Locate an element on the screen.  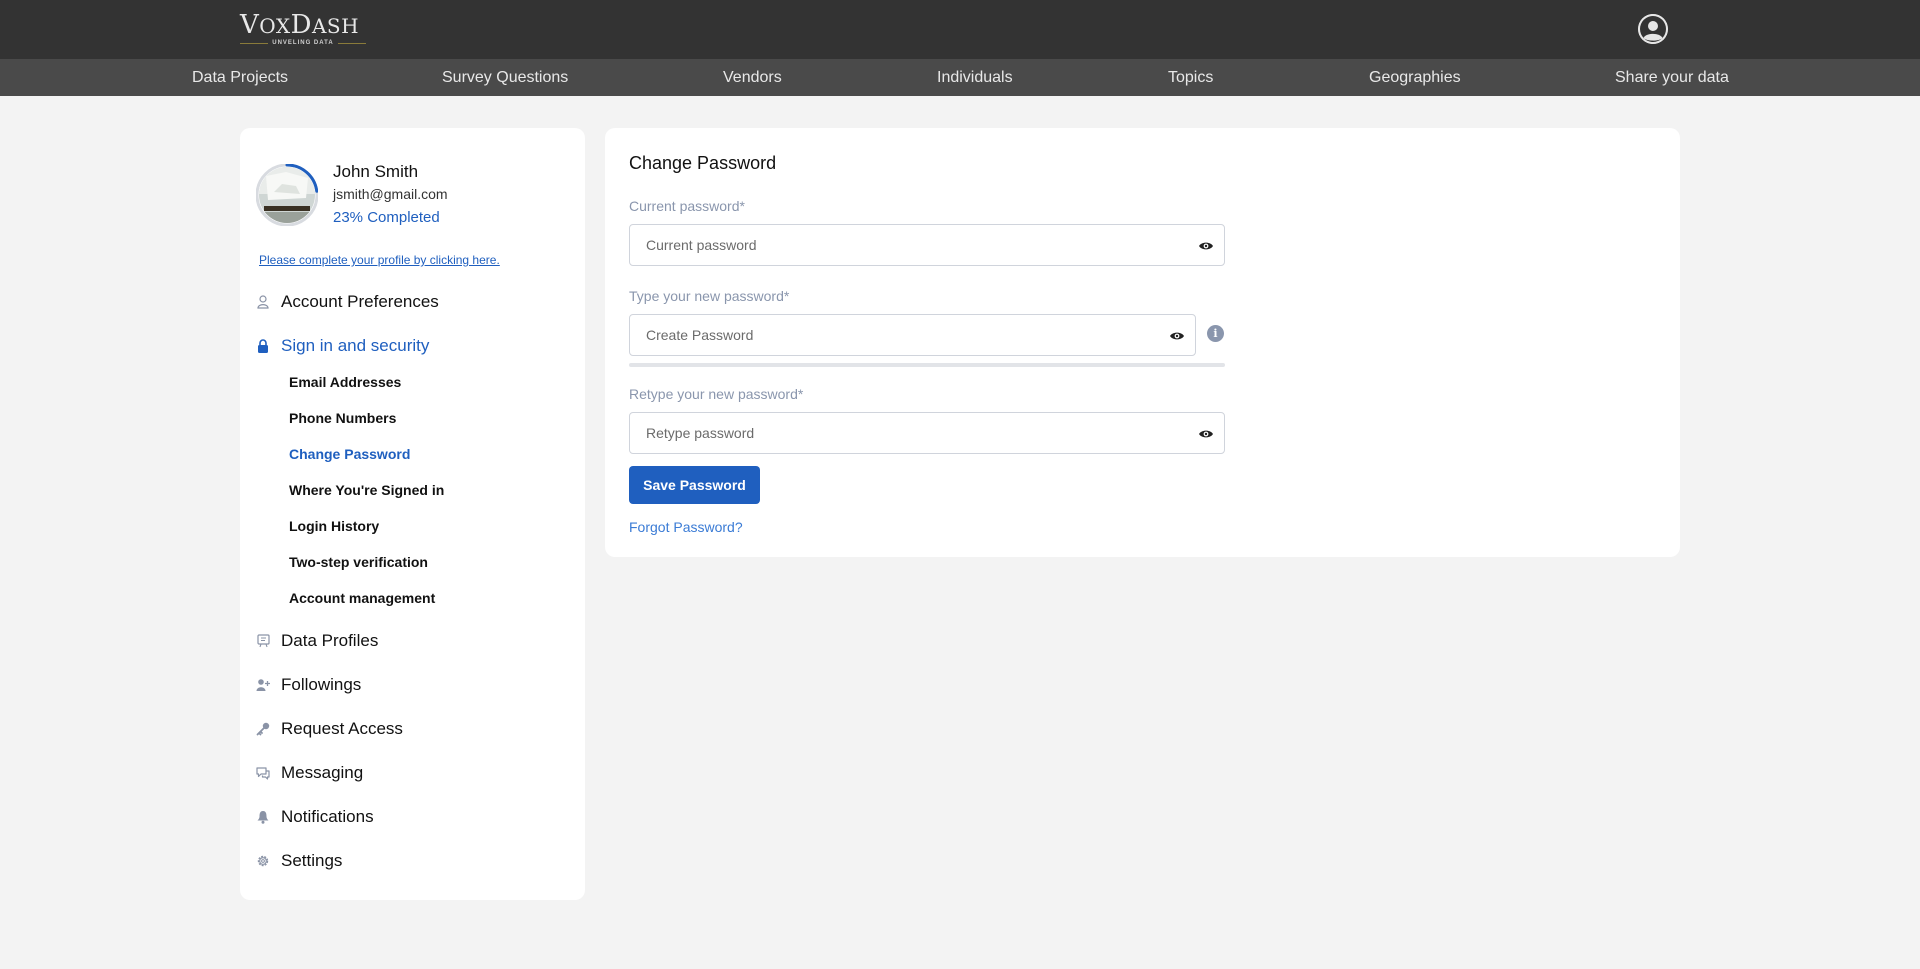
sidebar-item-label: Messaging is located at coordinates (322, 772).